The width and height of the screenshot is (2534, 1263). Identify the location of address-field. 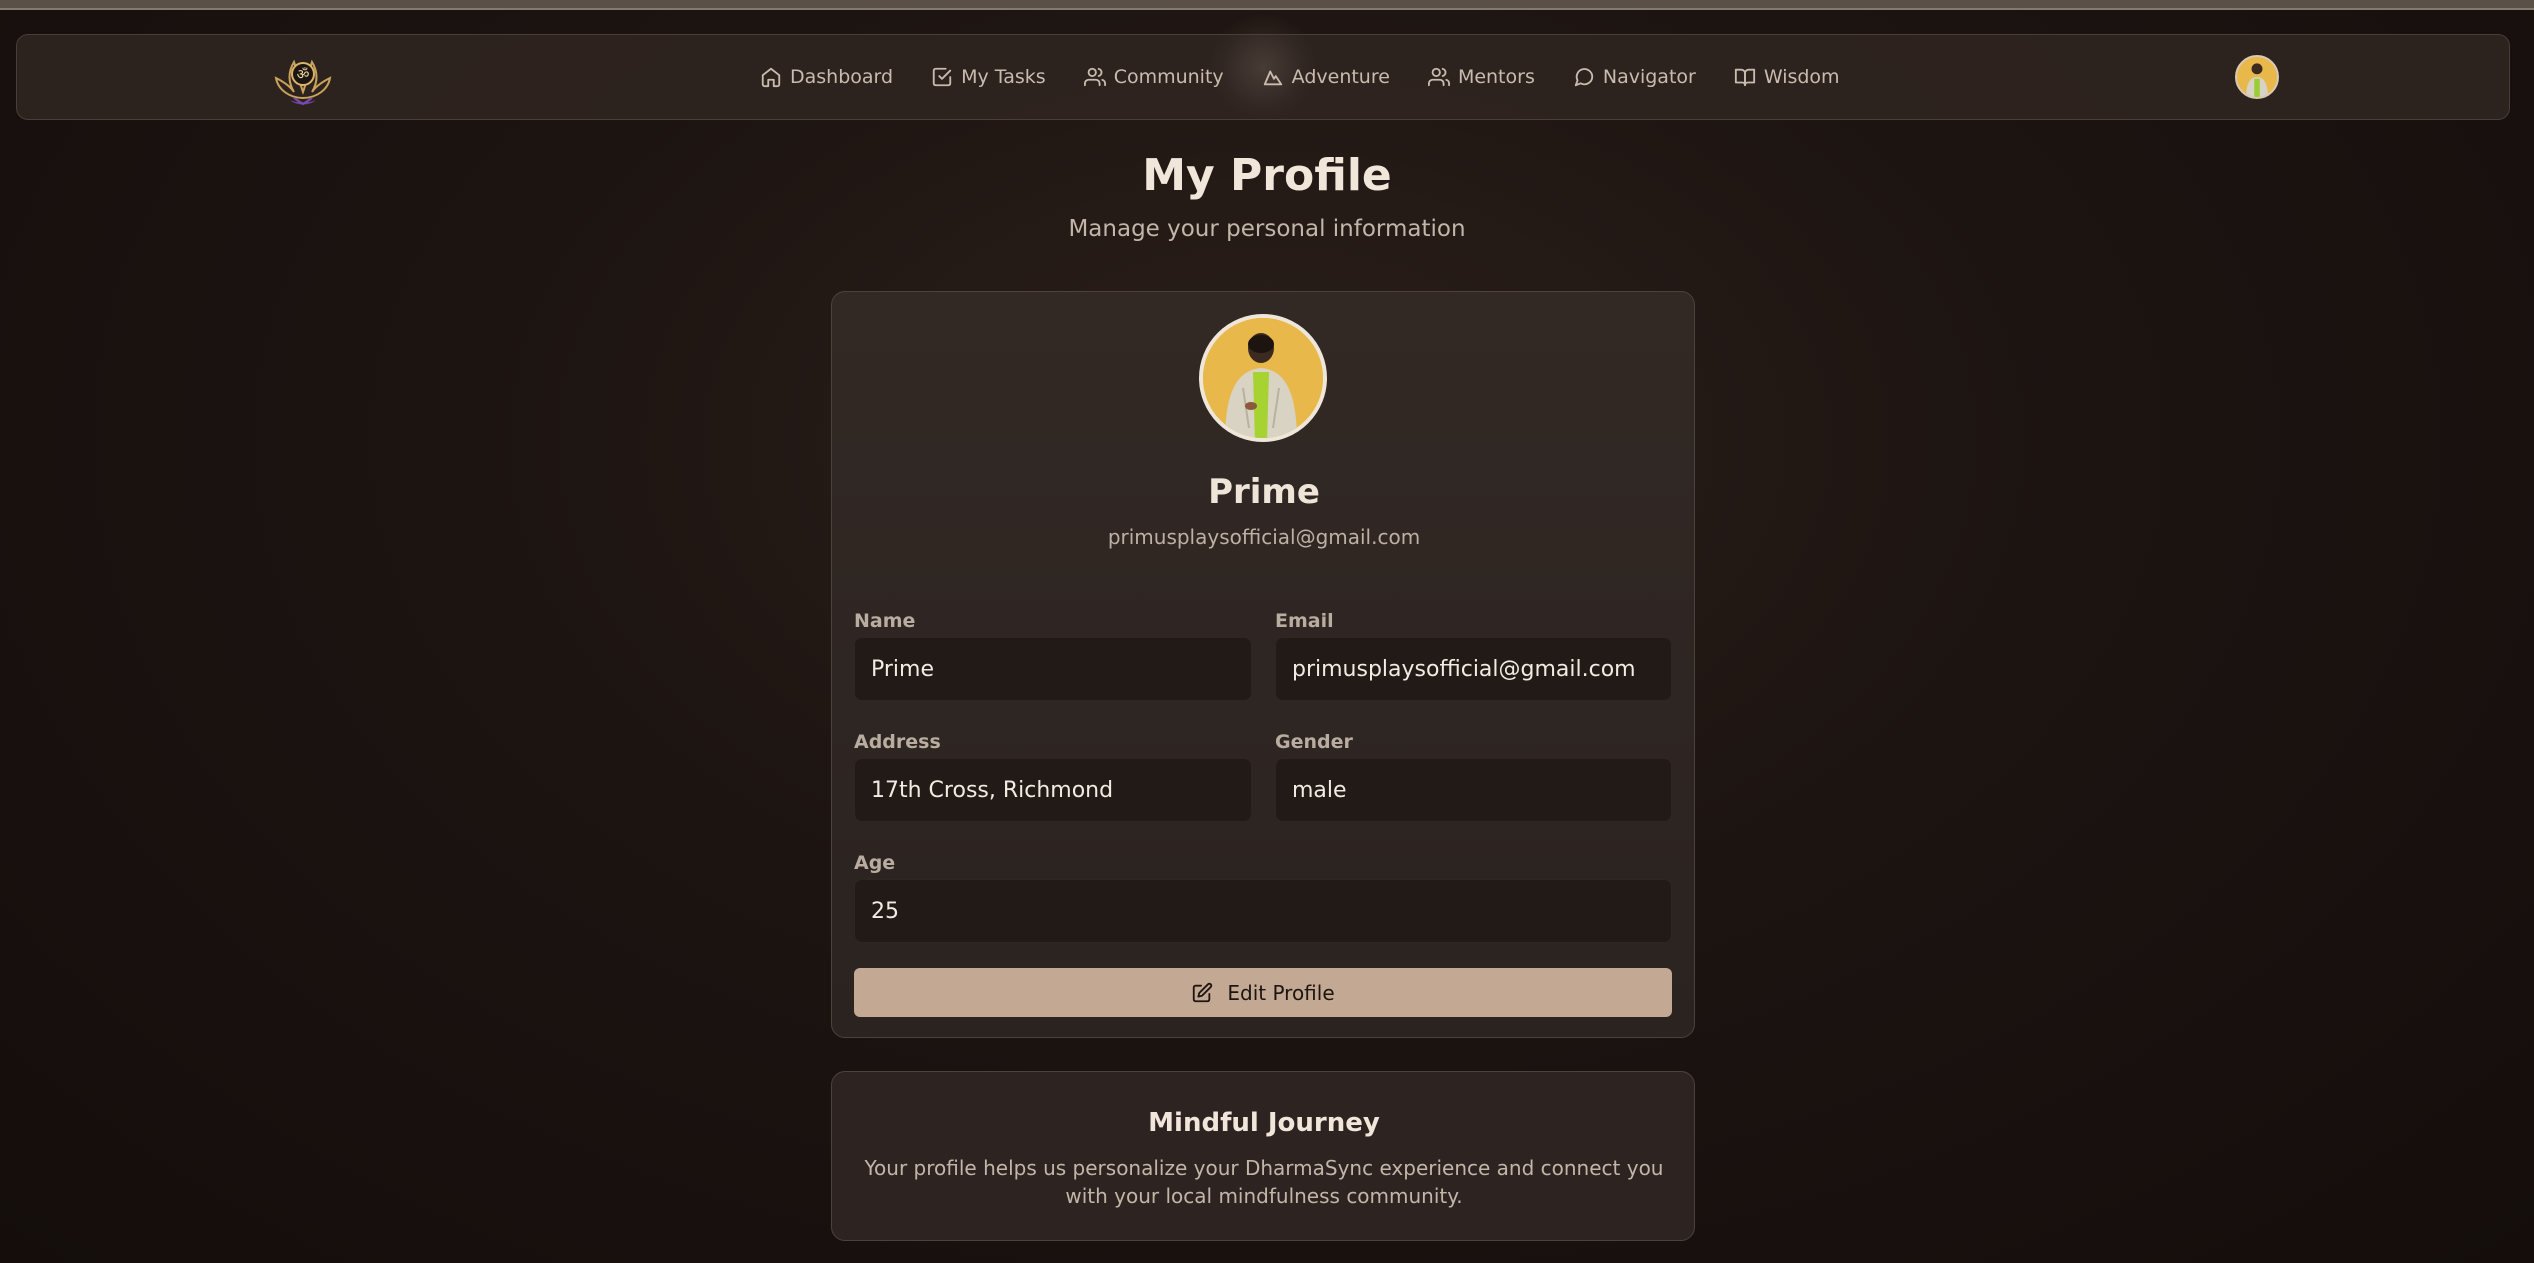
(1053, 790).